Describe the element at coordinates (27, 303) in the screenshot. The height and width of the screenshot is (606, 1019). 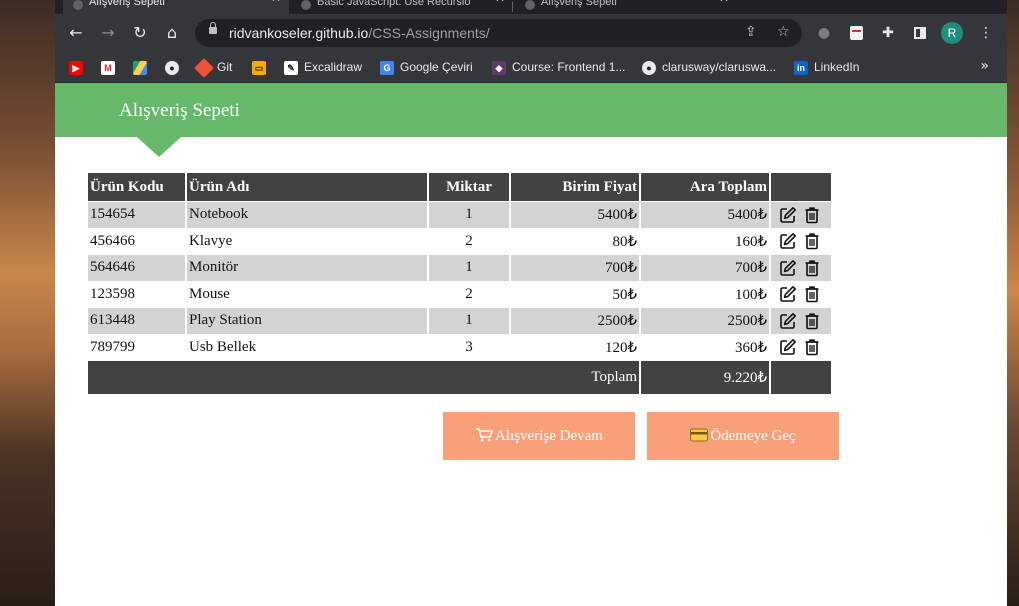
I see `desktop-background-left` at that location.